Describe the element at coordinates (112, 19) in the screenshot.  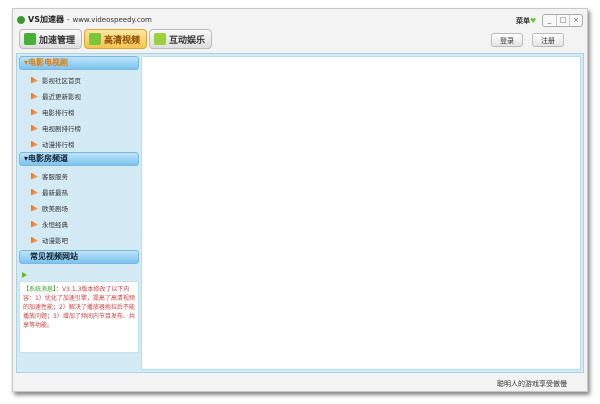
I see `app-url: www.videospeedy.com` at that location.